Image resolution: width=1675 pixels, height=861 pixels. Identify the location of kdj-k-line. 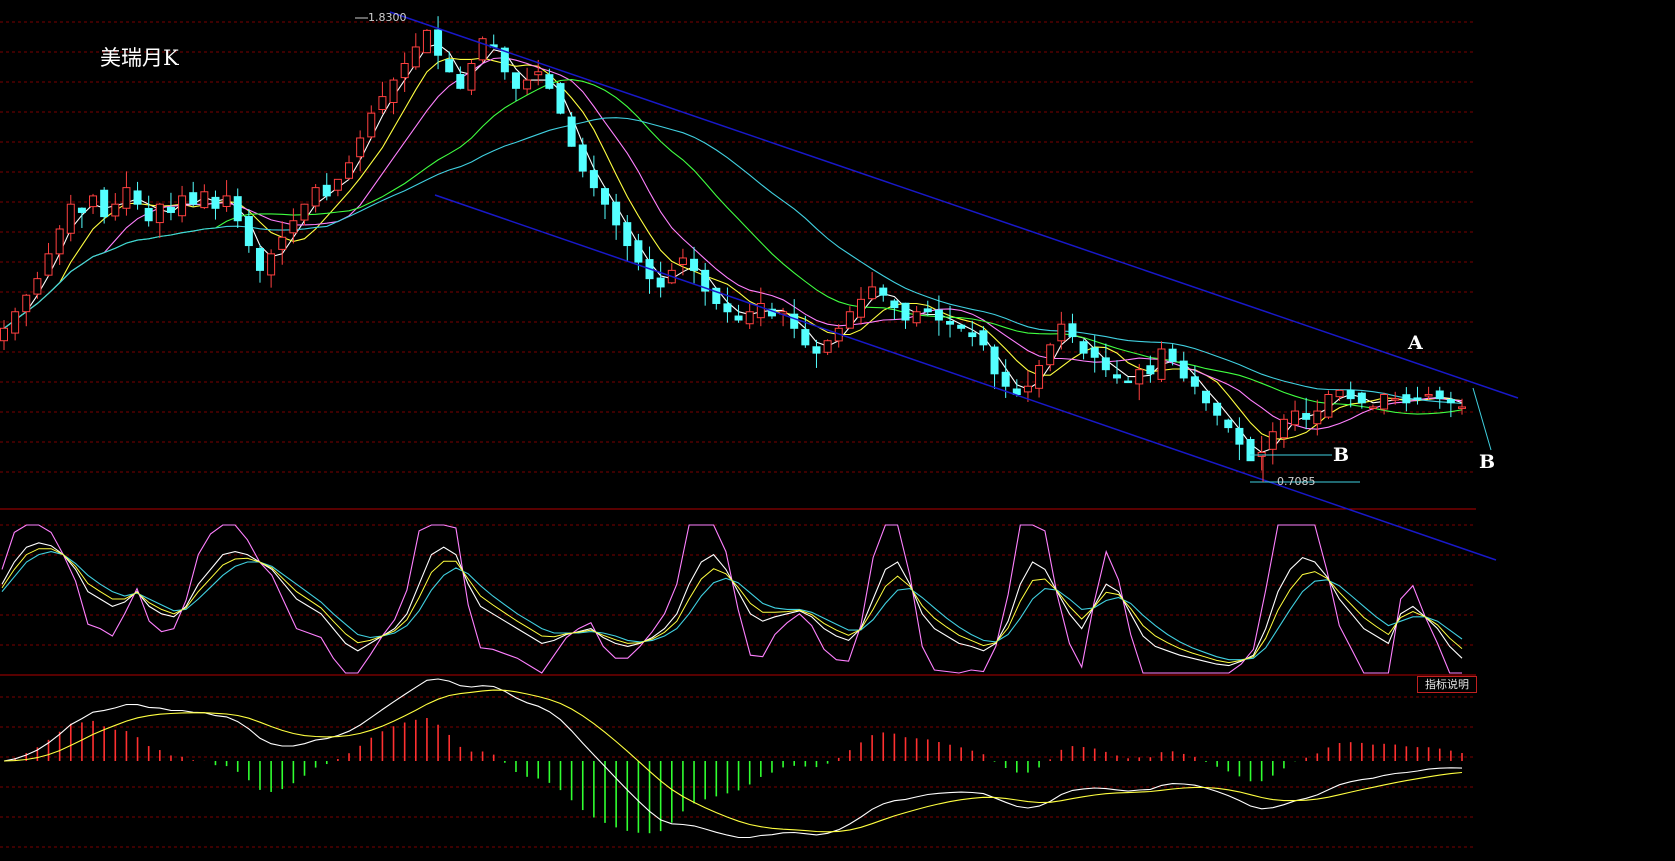
(732, 604).